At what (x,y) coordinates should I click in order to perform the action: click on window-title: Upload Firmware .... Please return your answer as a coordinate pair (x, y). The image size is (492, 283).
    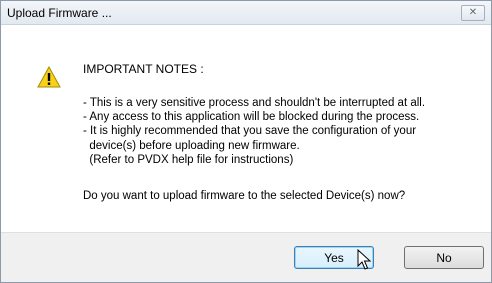
    Looking at the image, I should click on (59, 13).